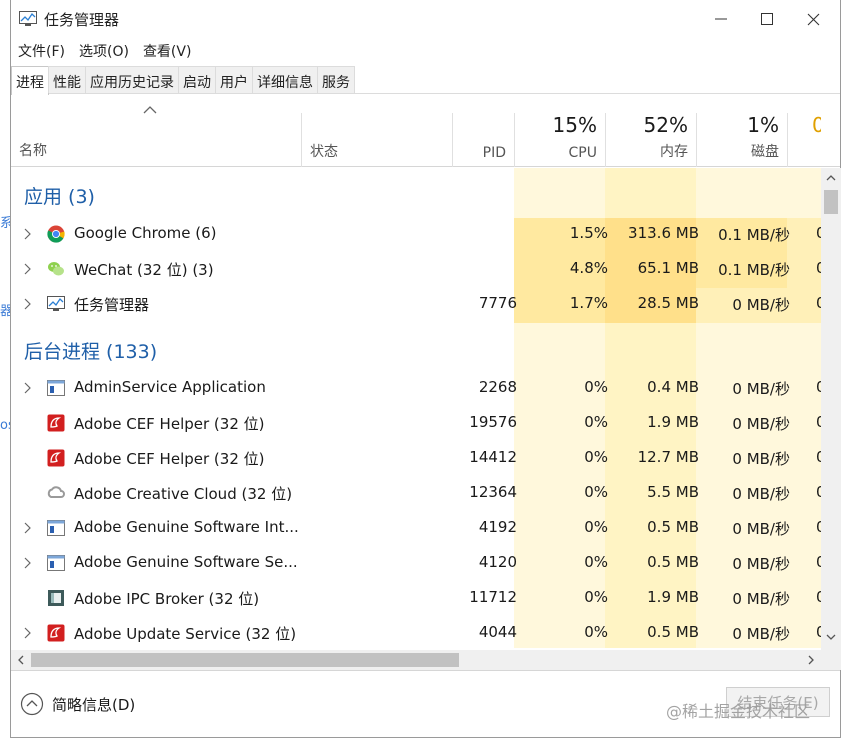 This screenshot has width=850, height=741. Describe the element at coordinates (416, 234) in the screenshot. I see `process-row: Google Chrome (6) 1.5% 313.6 MB 0.1 MB/秒 0` at that location.